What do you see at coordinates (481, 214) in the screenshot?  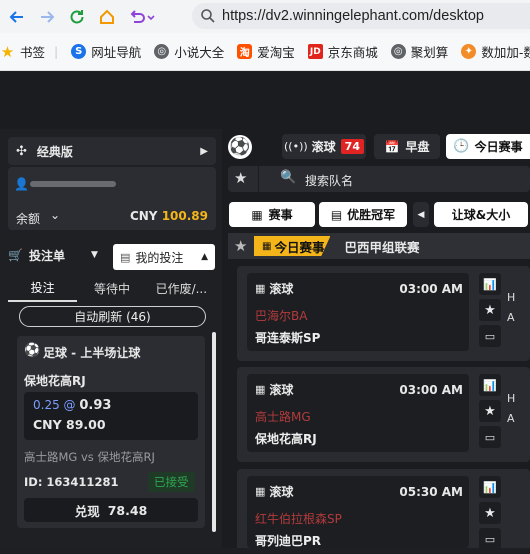 I see `tab-handicap-totals: 让球&大小` at bounding box center [481, 214].